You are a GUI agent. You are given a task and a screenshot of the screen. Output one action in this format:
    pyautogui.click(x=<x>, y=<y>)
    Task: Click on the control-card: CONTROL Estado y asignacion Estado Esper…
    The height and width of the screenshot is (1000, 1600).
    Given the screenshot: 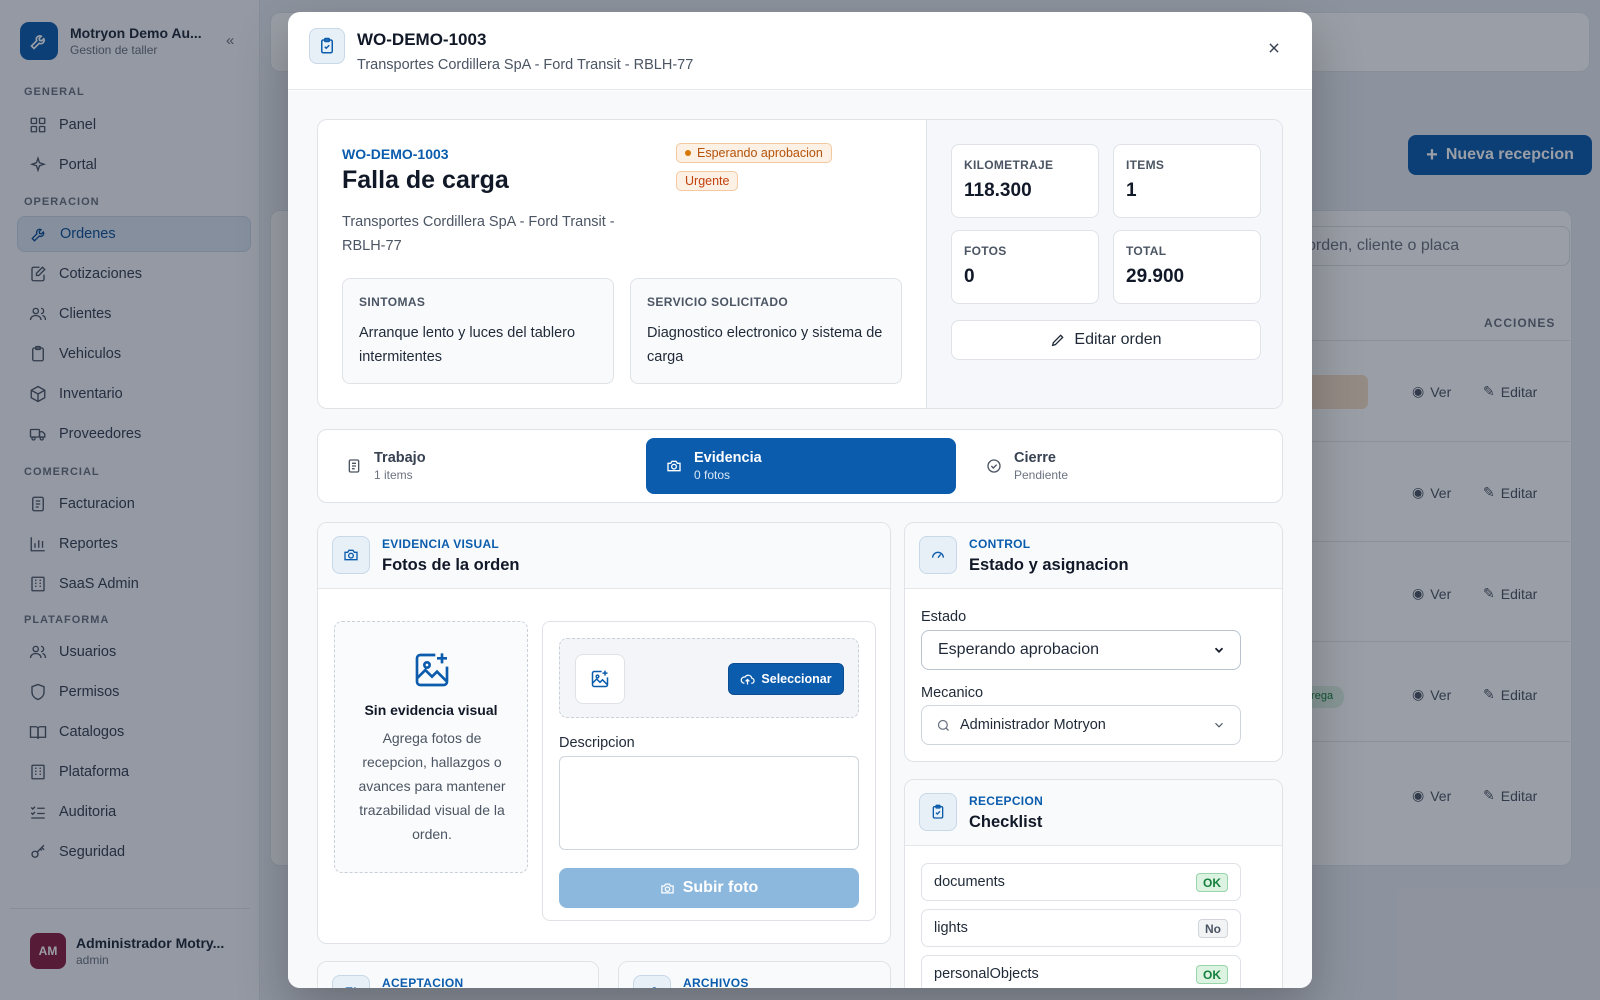 What is the action you would take?
    pyautogui.click(x=1093, y=642)
    